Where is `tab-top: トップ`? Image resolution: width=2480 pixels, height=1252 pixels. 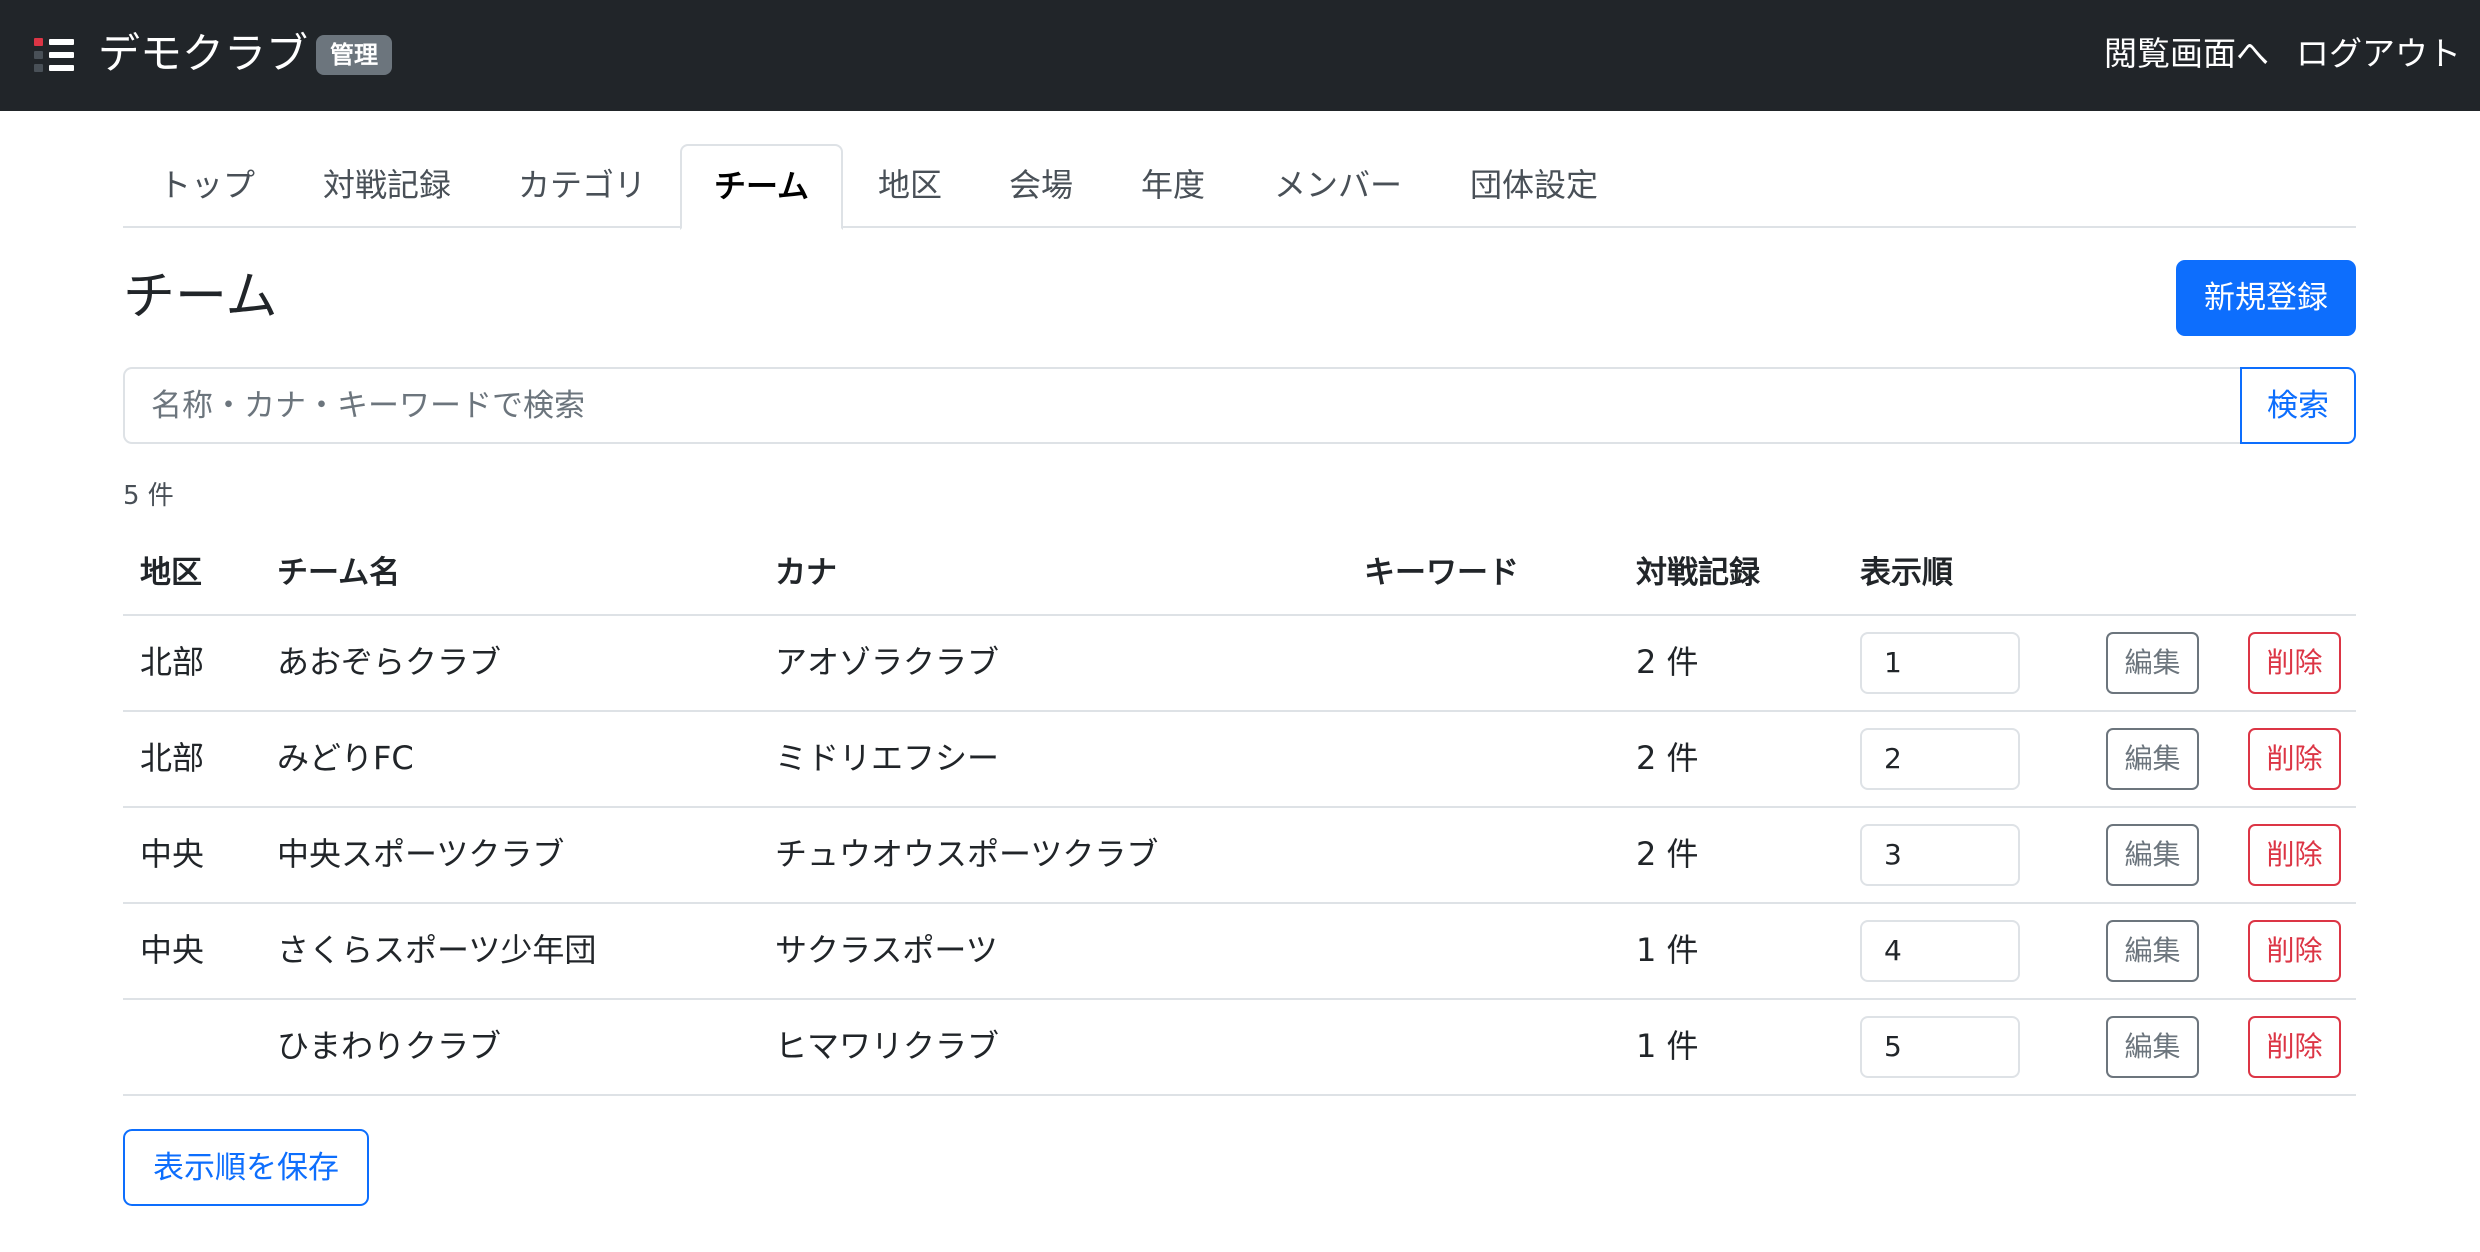
tab-top: トップ is located at coordinates (207, 185).